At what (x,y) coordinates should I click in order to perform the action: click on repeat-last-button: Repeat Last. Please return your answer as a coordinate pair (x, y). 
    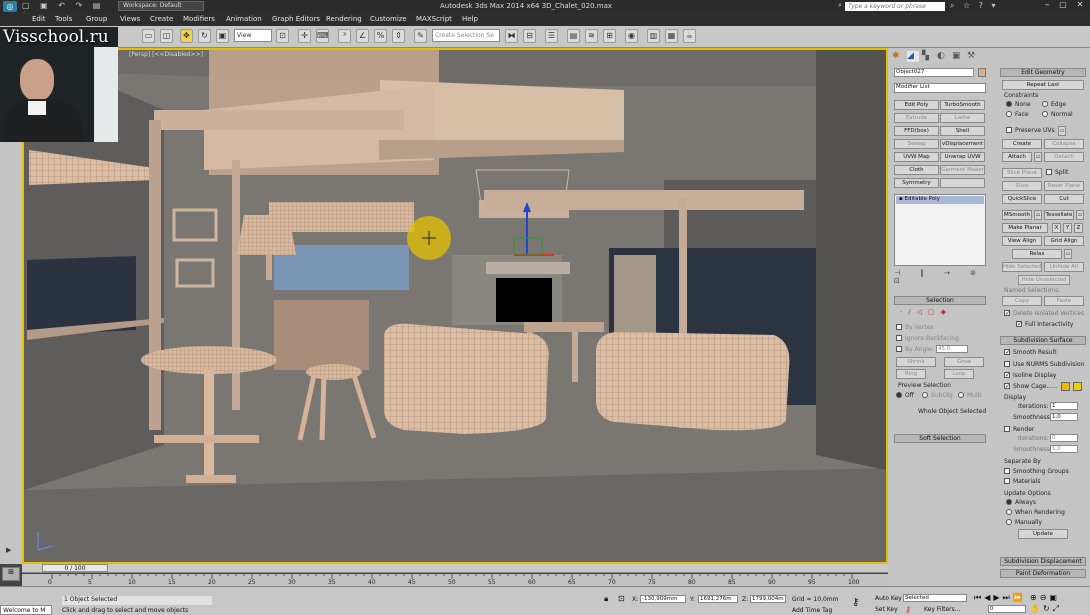
    Looking at the image, I should click on (1043, 85).